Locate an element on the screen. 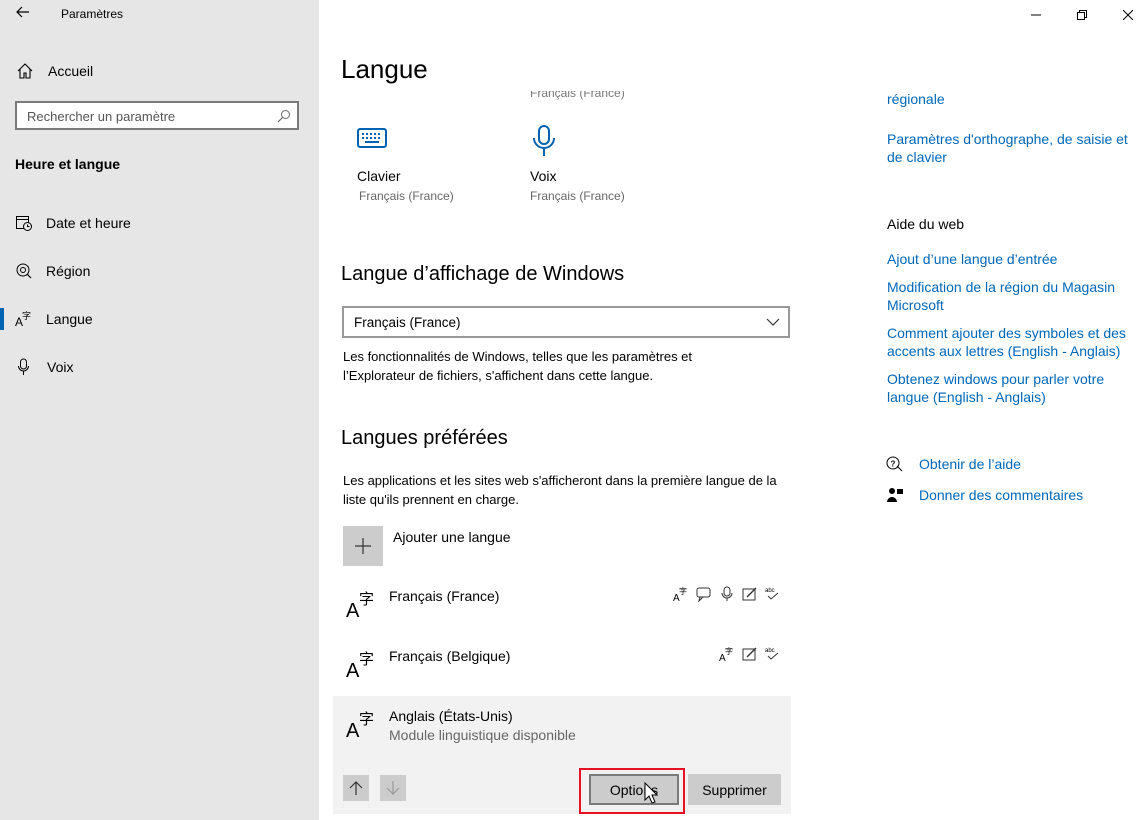 The height and width of the screenshot is (820, 1147). arrow-down-icon is located at coordinates (393, 788).